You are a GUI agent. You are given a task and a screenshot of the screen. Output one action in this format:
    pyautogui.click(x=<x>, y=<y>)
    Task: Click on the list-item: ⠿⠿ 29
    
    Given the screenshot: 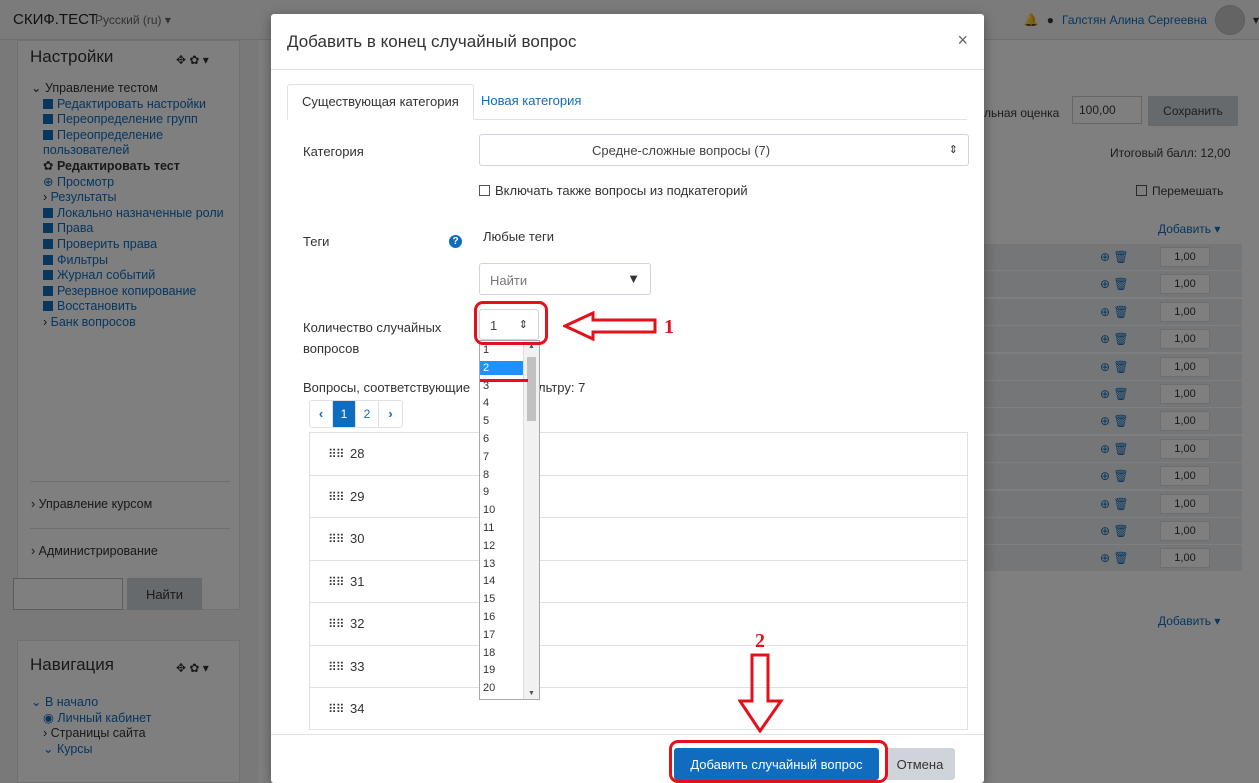 What is the action you would take?
    pyautogui.click(x=638, y=497)
    